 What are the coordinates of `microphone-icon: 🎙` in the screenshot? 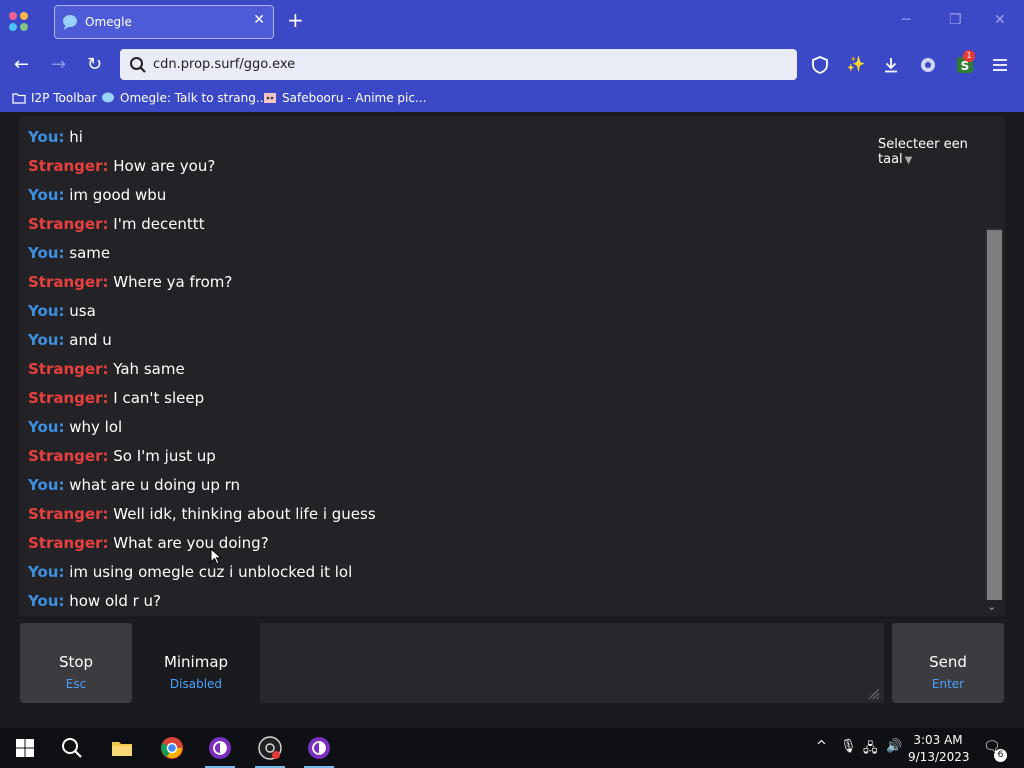 It's located at (848, 746).